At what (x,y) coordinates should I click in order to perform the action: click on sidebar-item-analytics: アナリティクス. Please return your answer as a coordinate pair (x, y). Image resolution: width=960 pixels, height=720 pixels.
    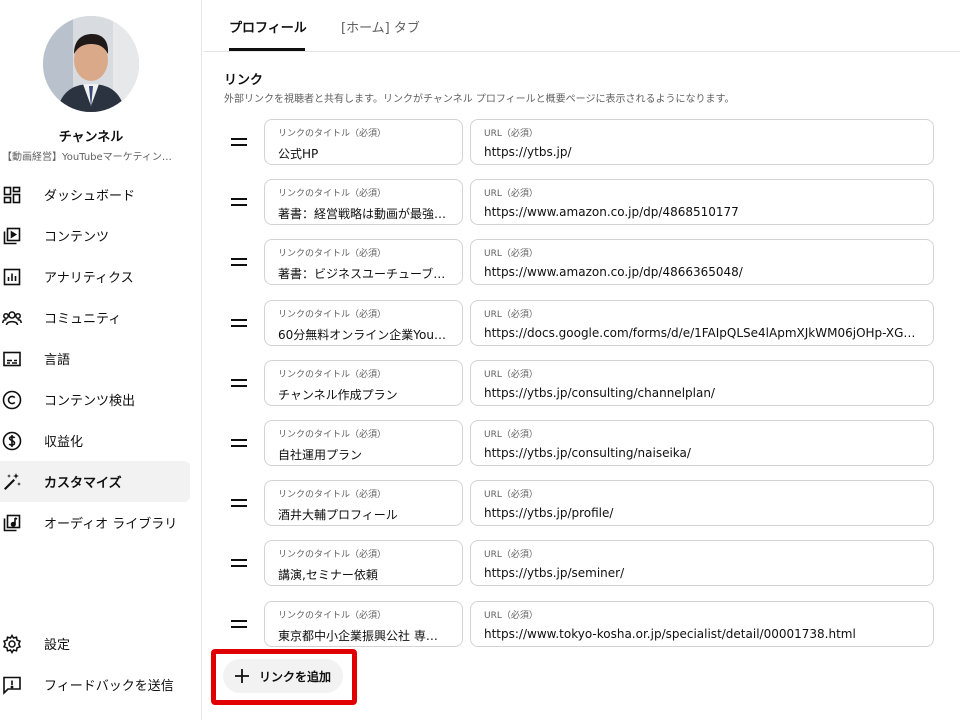
    Looking at the image, I should click on (95, 276).